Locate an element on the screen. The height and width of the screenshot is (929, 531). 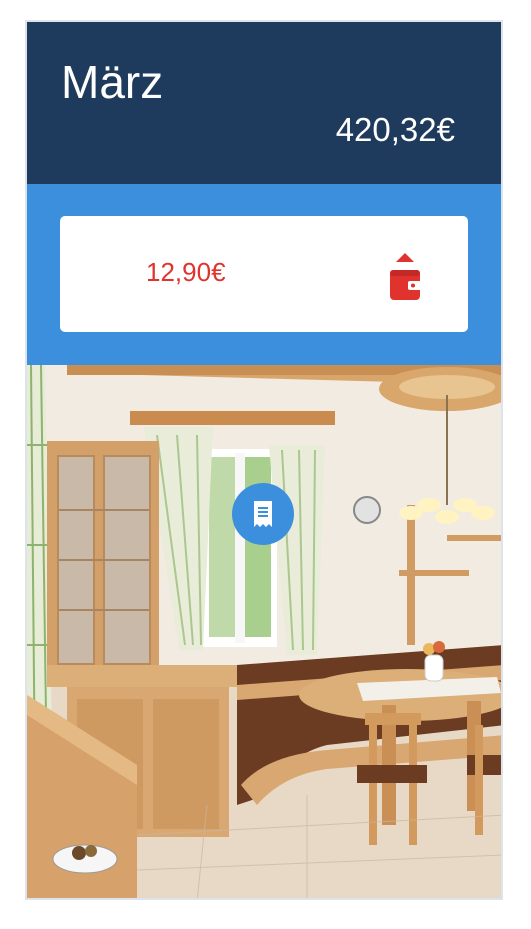
wallet-upload-button is located at coordinates (405, 276).